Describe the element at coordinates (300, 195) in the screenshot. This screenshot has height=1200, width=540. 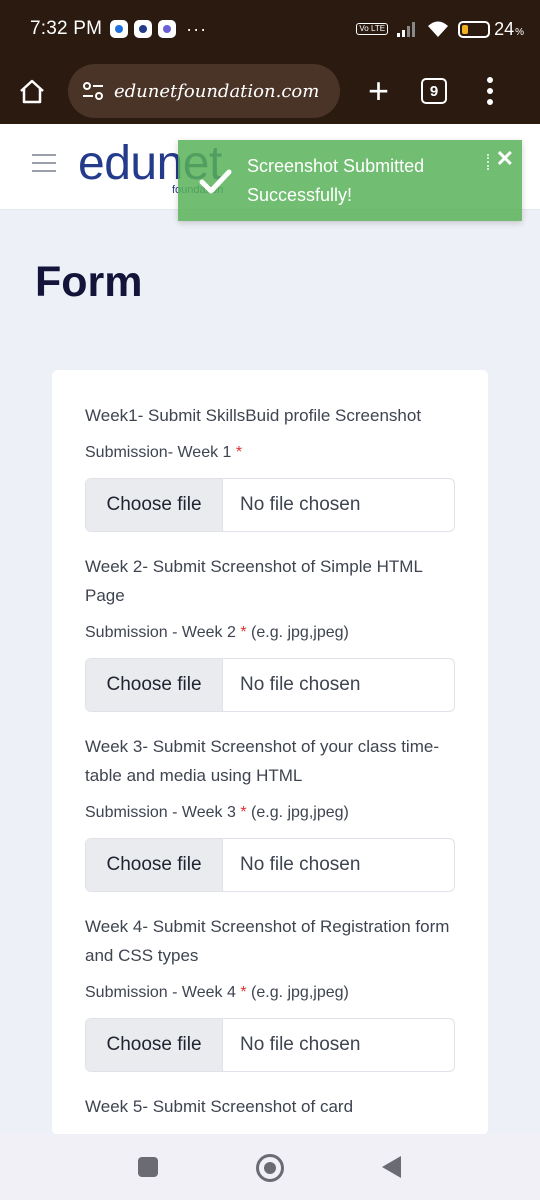
I see `toast-message-line2: Successfully!` at that location.